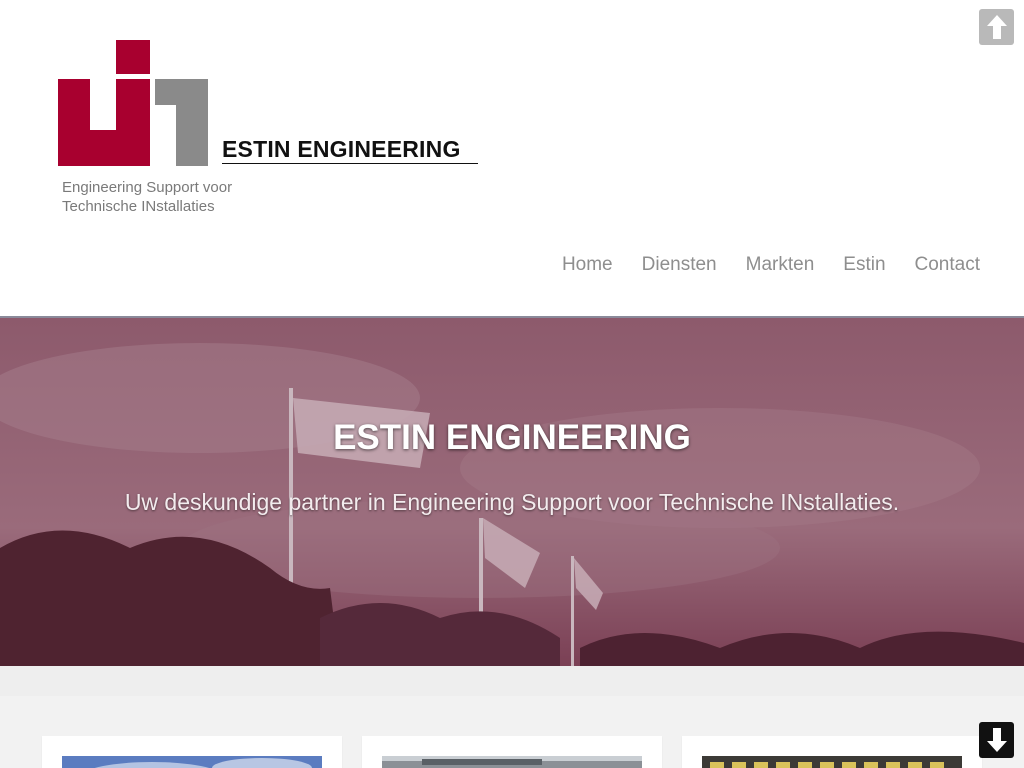 This screenshot has width=1024, height=768. I want to click on arrow-down-icon, so click(996, 740).